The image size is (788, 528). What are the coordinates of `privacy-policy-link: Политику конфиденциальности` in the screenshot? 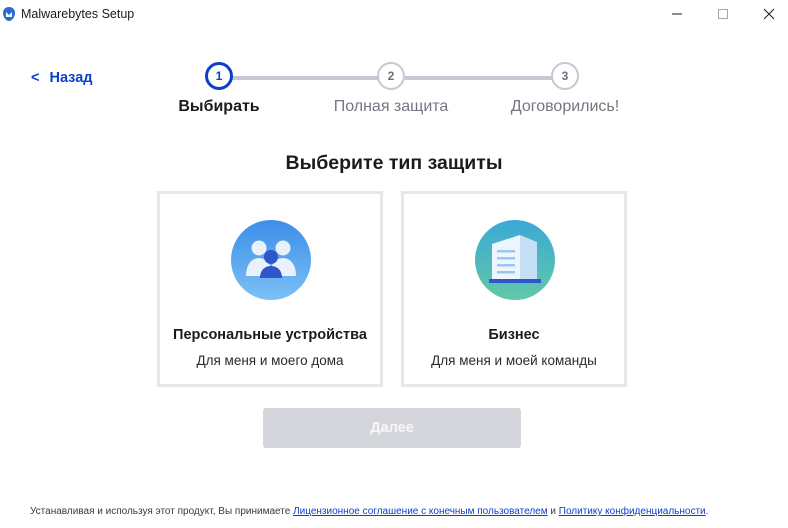 It's located at (632, 511).